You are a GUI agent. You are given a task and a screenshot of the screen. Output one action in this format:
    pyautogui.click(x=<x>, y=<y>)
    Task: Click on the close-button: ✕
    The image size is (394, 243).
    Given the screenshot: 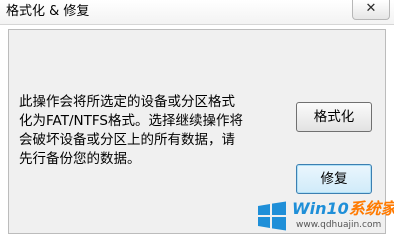 What is the action you would take?
    pyautogui.click(x=371, y=10)
    